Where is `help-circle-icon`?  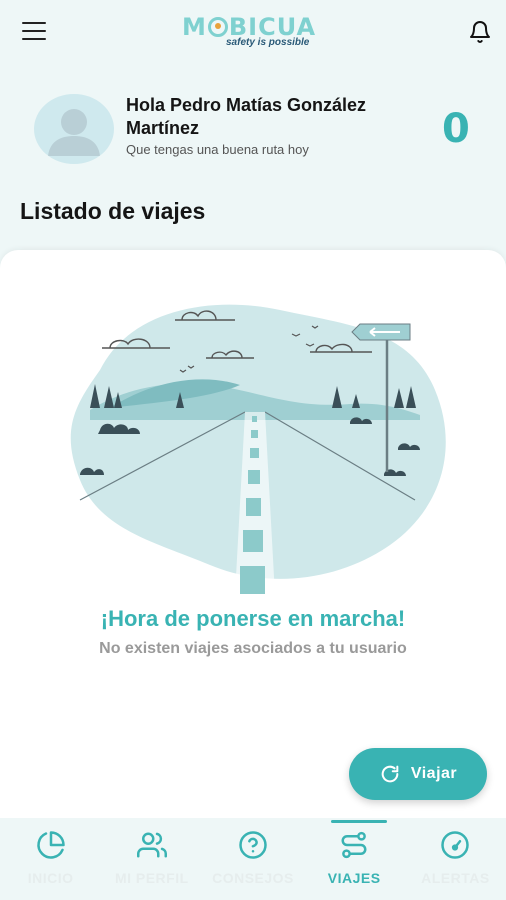
help-circle-icon is located at coordinates (253, 845).